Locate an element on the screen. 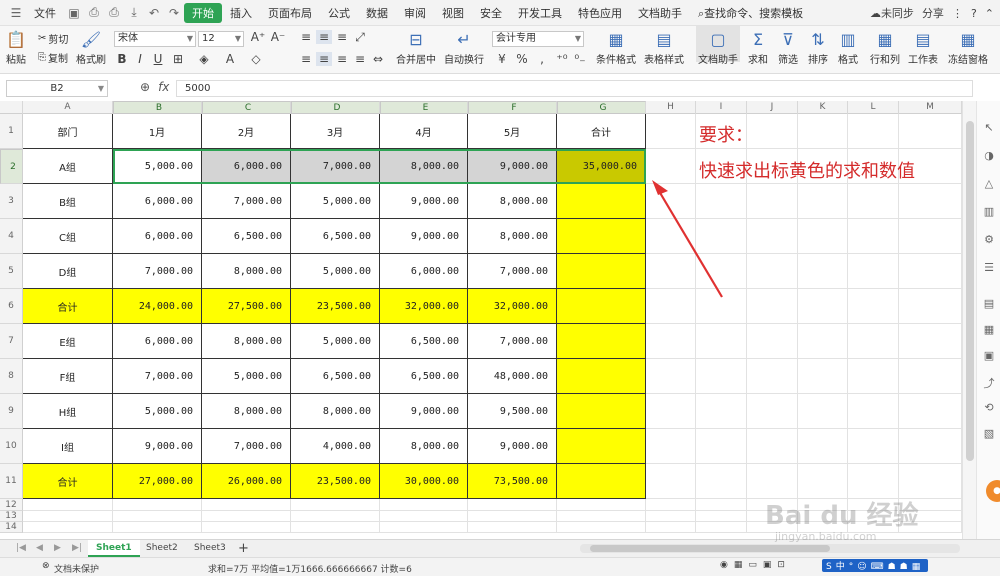  row-col-button: ▦ 行和列 is located at coordinates (885, 47).